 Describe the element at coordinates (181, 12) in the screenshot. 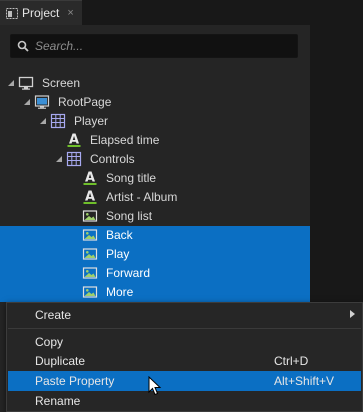

I see `tab-strip: Project ×` at that location.